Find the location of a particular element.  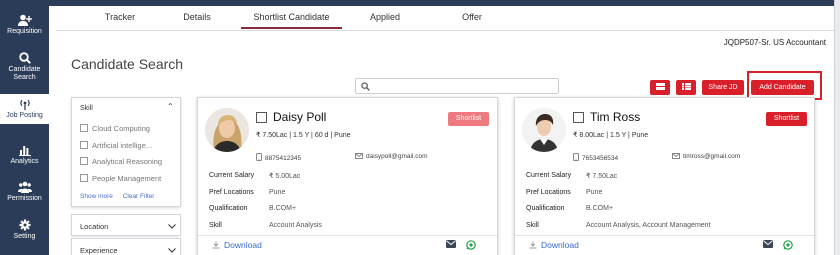

sidebar-item-job-posting: Job Posting is located at coordinates (24, 109).